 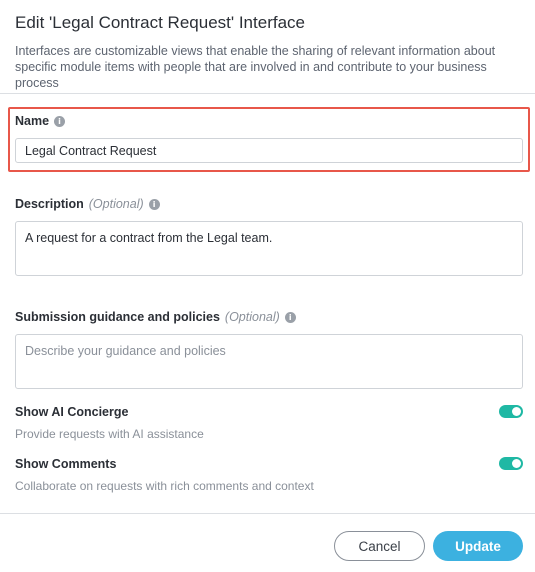 I want to click on description-label: Description (Optional) i, so click(x=87, y=204).